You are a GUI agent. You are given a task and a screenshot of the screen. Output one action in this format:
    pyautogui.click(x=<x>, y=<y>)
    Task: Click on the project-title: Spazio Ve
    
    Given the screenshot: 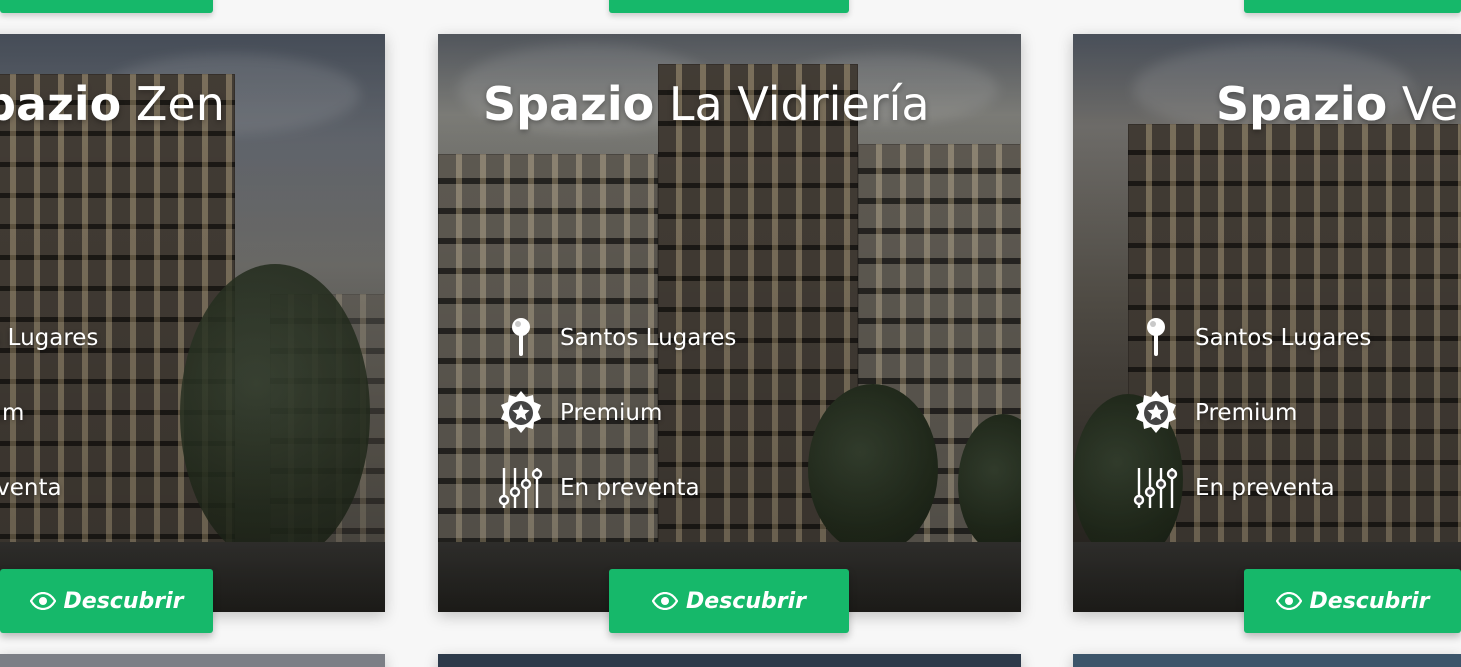 What is the action you would take?
    pyautogui.click(x=1337, y=104)
    